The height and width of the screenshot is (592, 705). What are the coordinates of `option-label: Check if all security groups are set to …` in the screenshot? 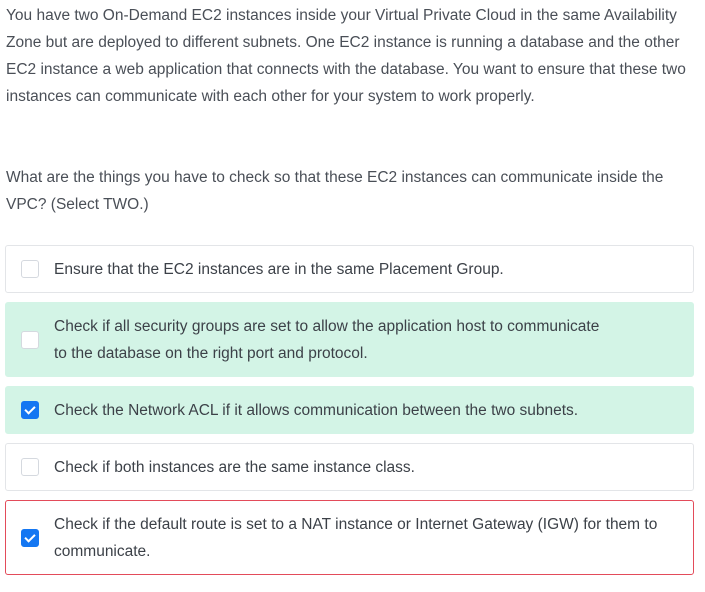 It's located at (327, 339).